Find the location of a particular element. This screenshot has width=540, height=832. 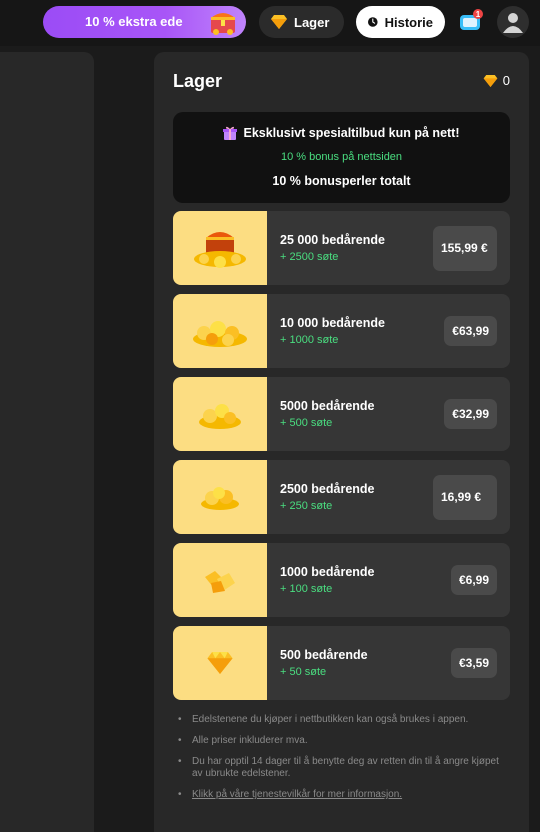

pack-name: 2500 bedårende is located at coordinates (327, 489).